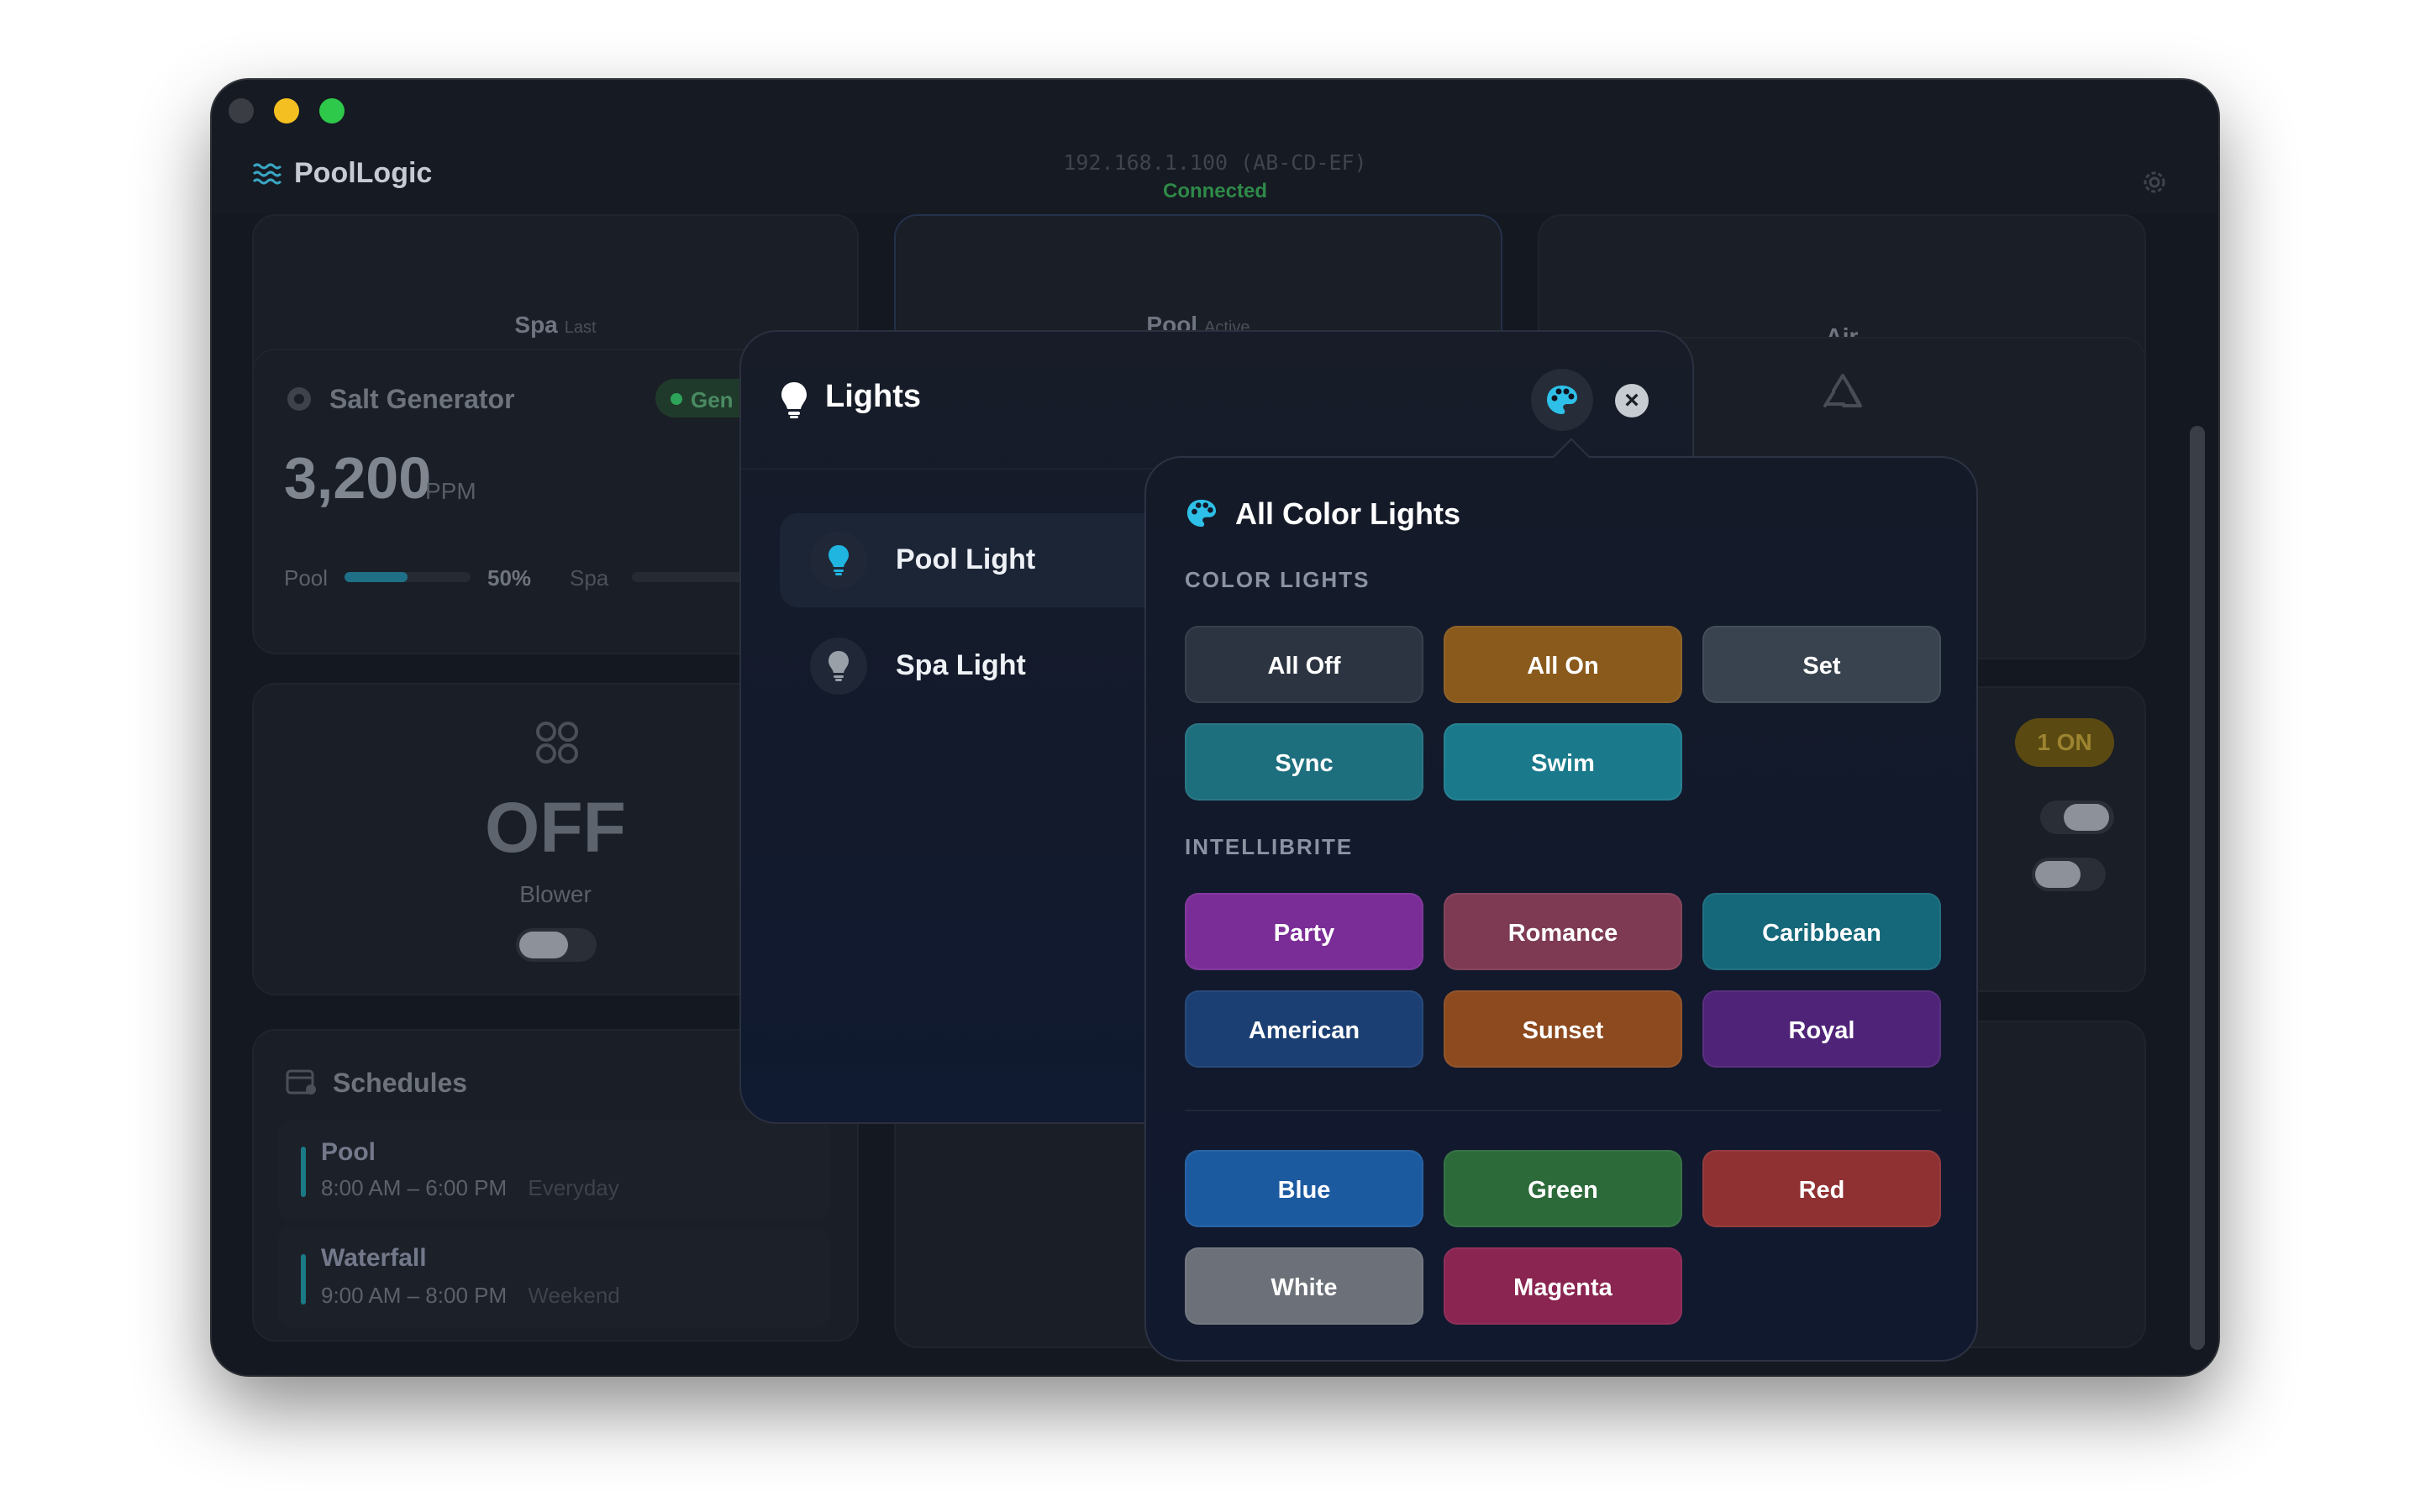 This screenshot has width=2420, height=1512. I want to click on salt-icon, so click(299, 399).